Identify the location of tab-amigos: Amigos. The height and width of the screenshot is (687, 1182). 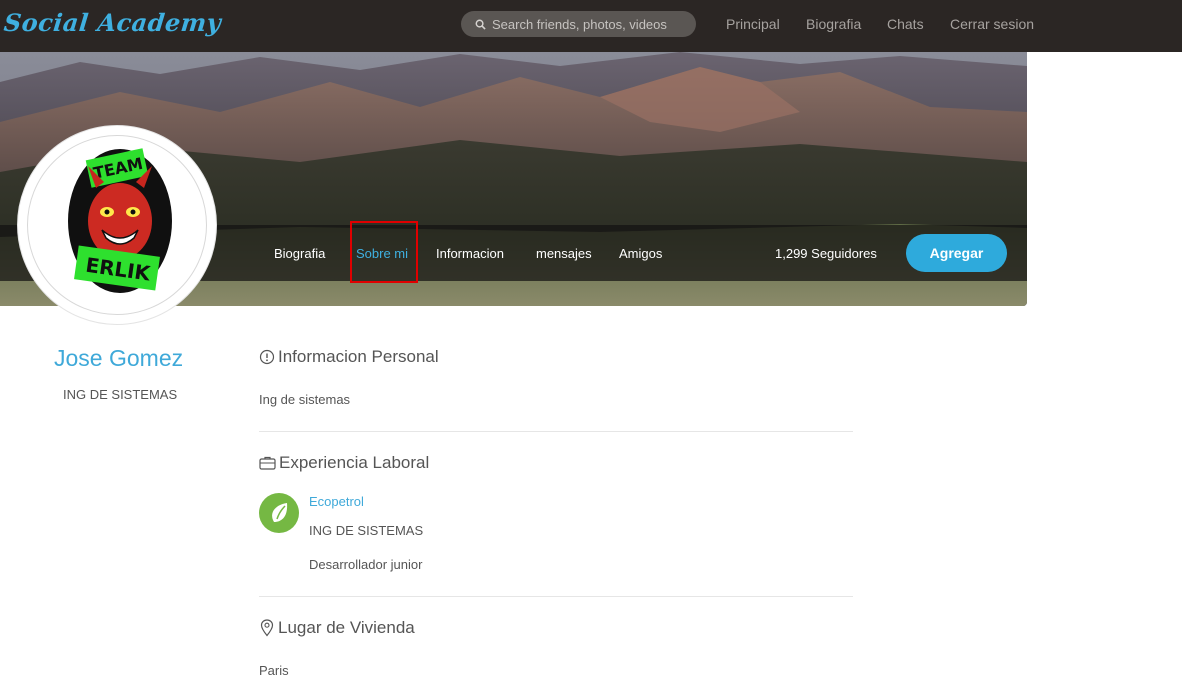
(640, 253).